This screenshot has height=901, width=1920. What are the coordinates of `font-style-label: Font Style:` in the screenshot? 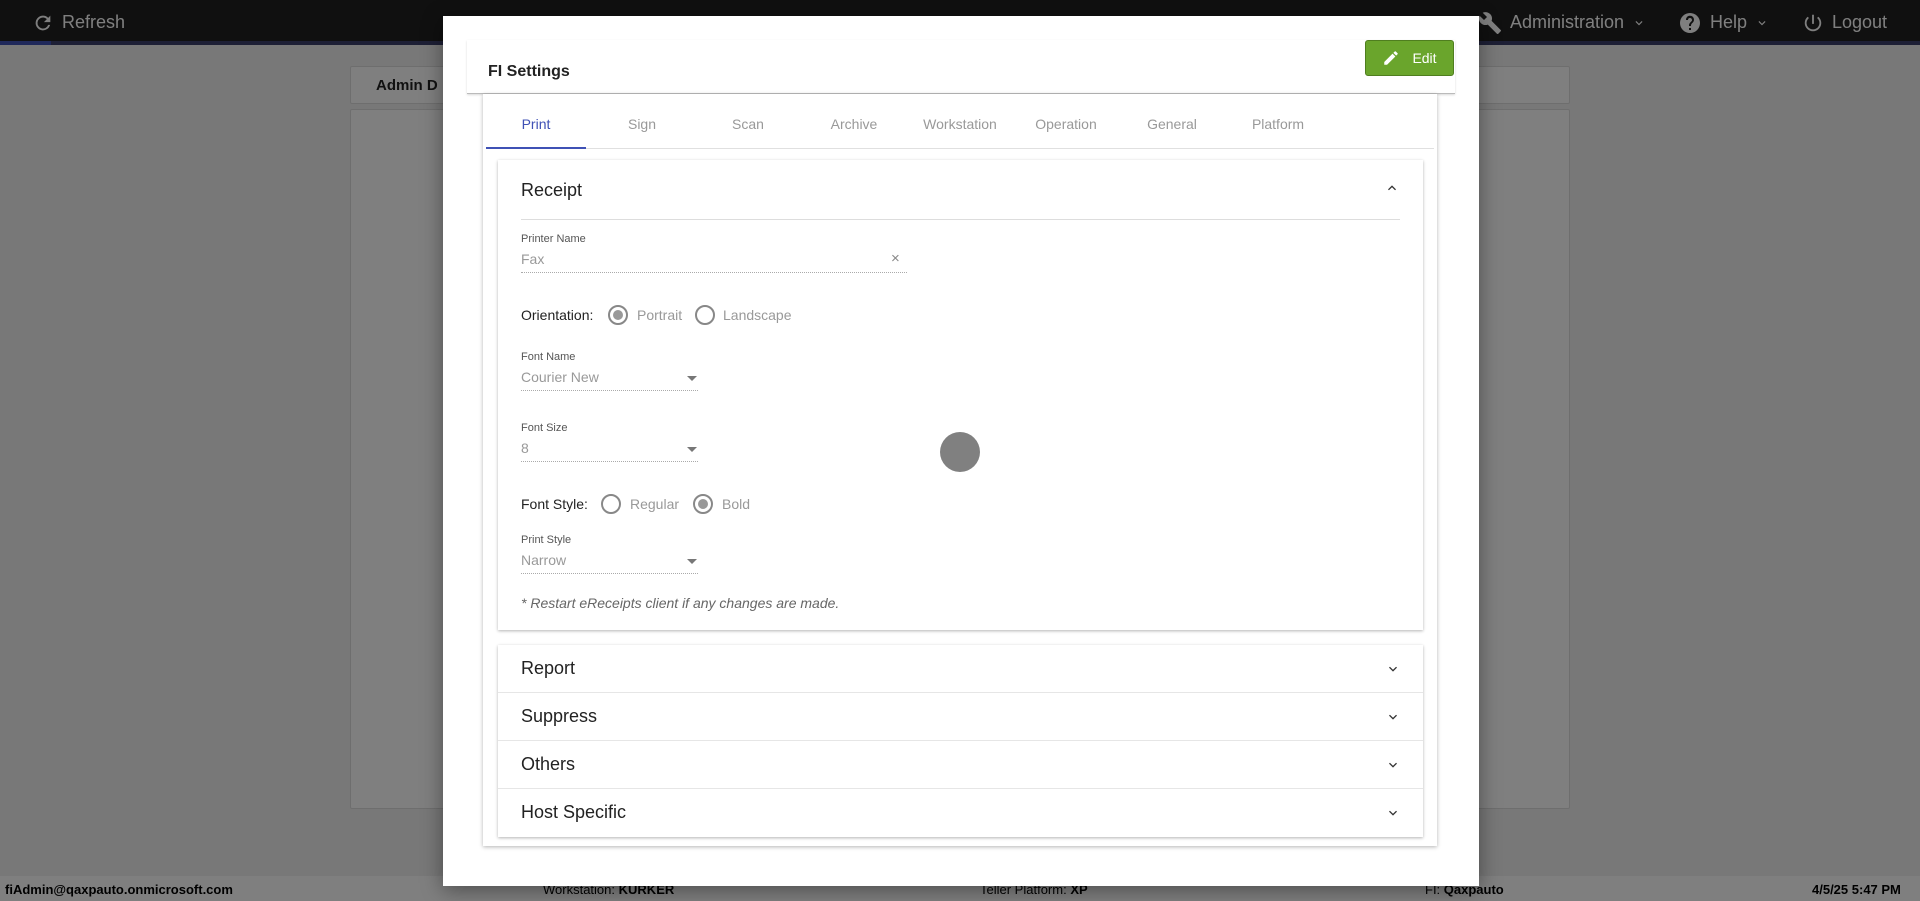 It's located at (554, 504).